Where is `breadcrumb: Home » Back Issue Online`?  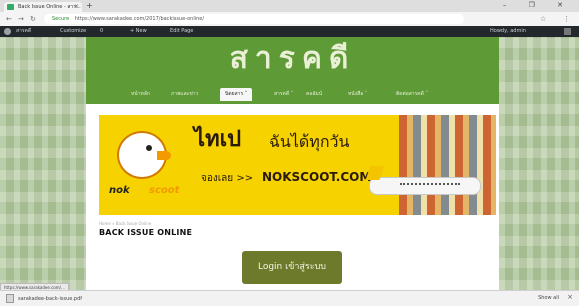 breadcrumb: Home » Back Issue Online is located at coordinates (125, 223).